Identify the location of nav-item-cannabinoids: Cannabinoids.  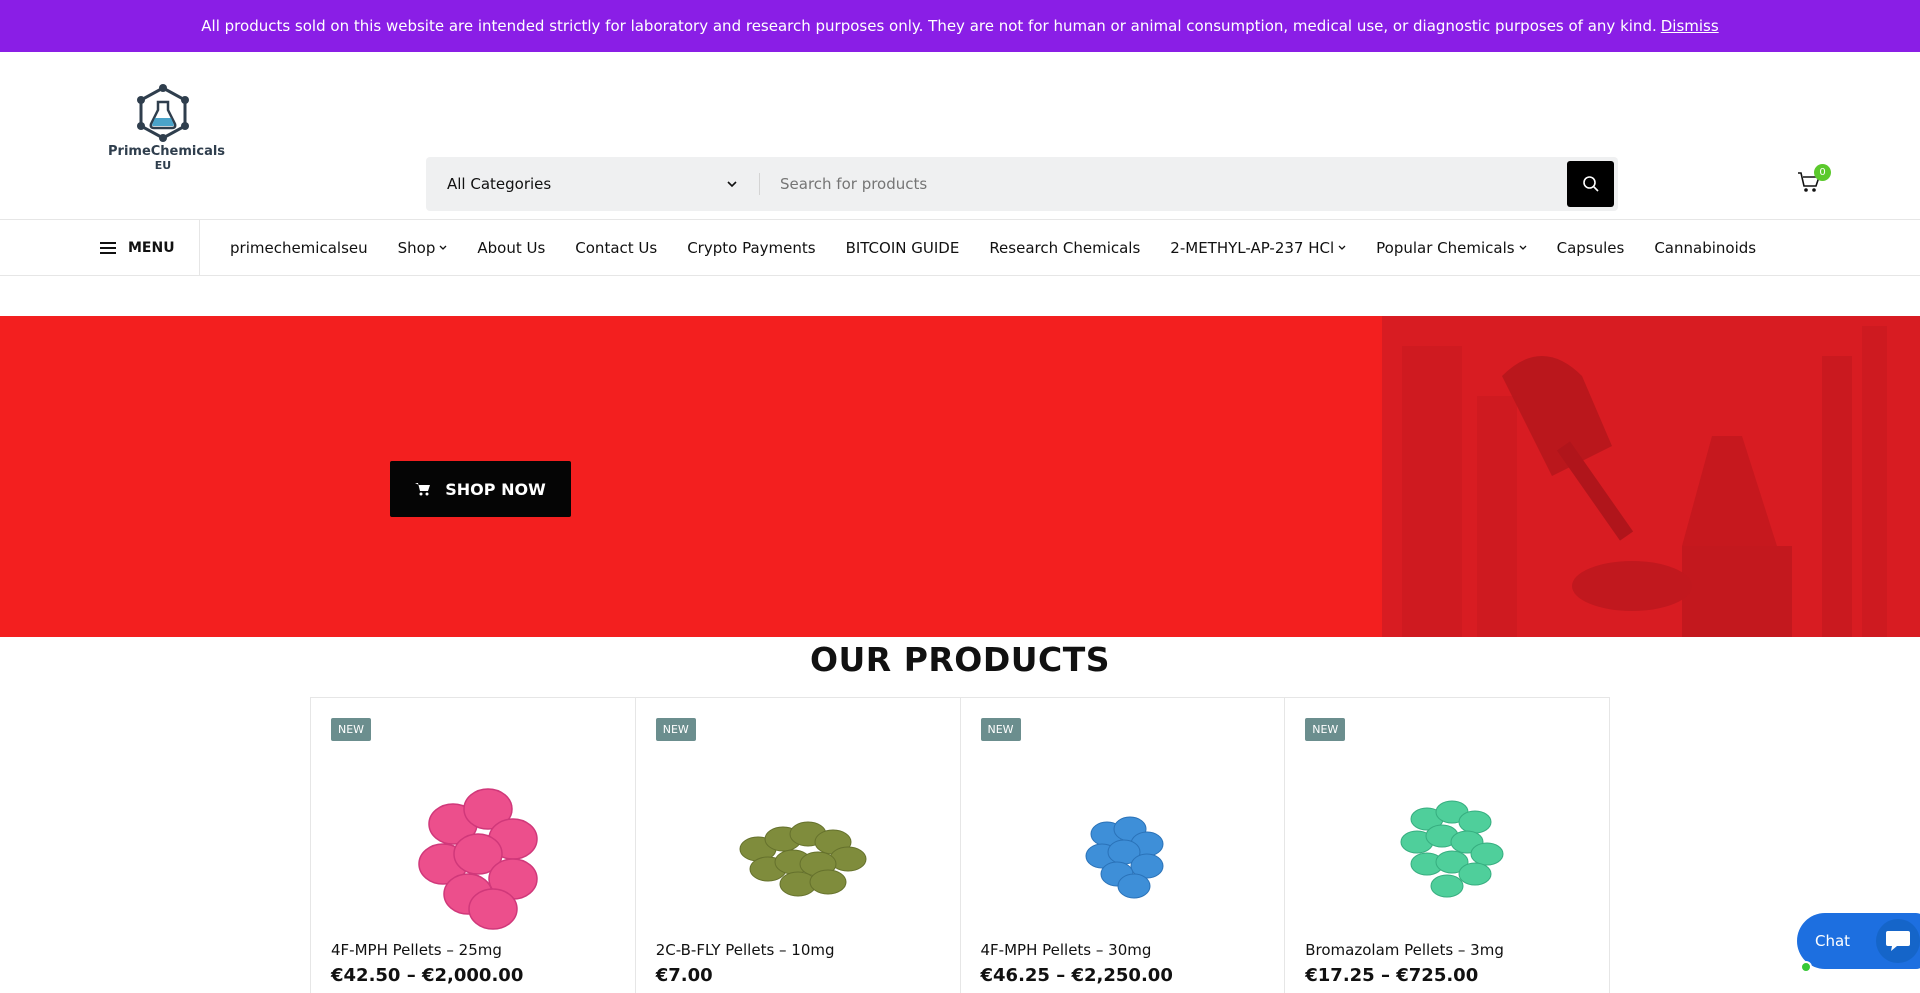
(1705, 248).